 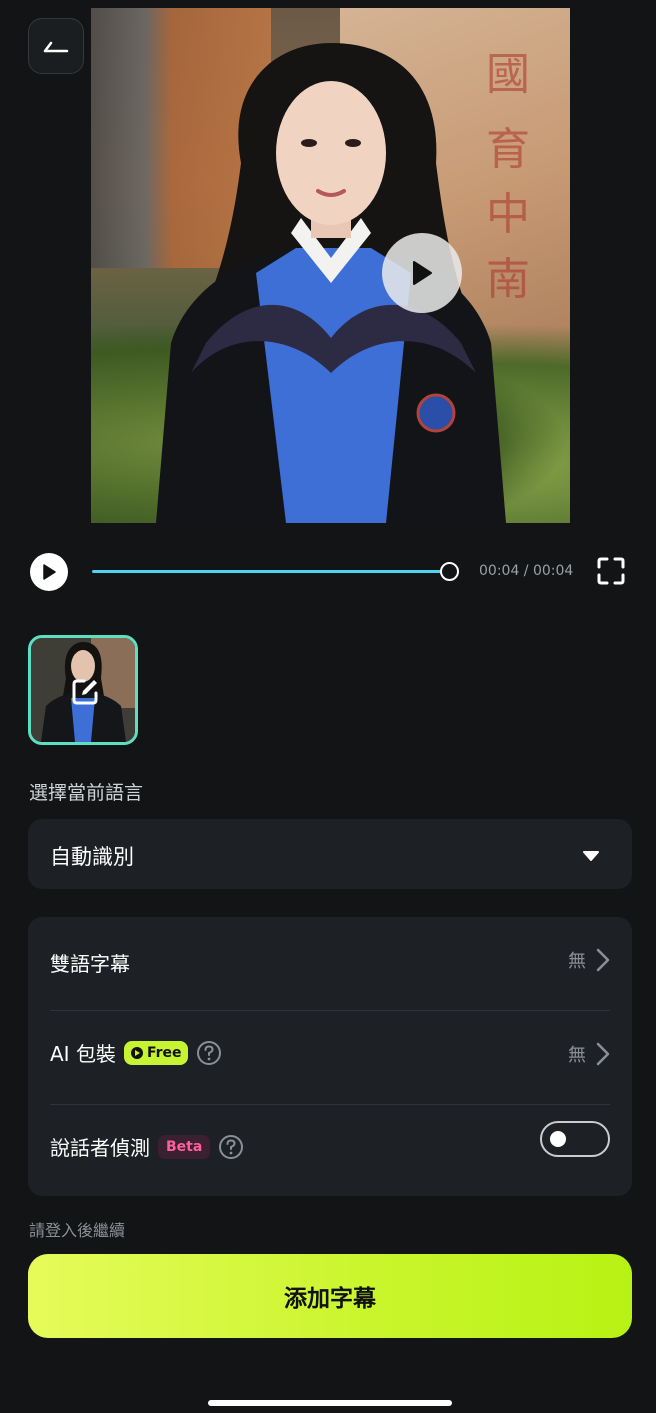 What do you see at coordinates (86, 793) in the screenshot?
I see `language-label: 選擇當前語言` at bounding box center [86, 793].